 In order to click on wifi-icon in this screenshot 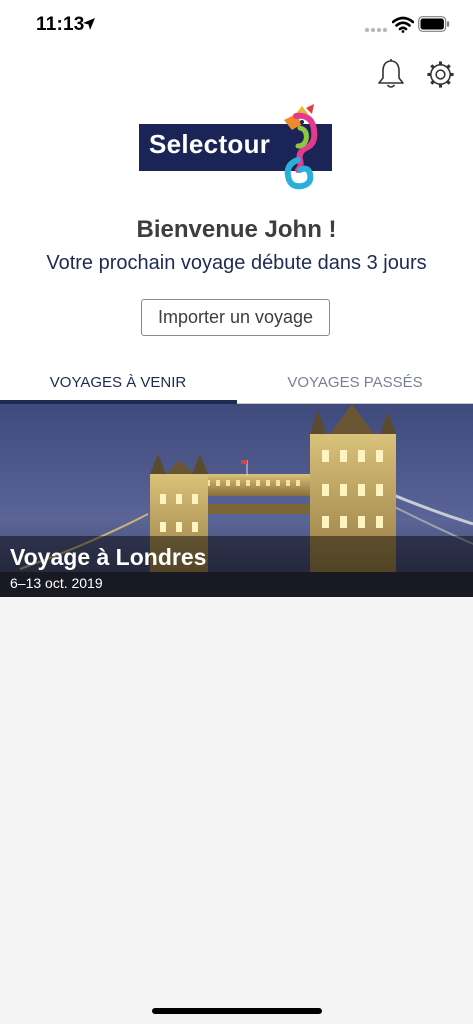, I will do `click(403, 24)`.